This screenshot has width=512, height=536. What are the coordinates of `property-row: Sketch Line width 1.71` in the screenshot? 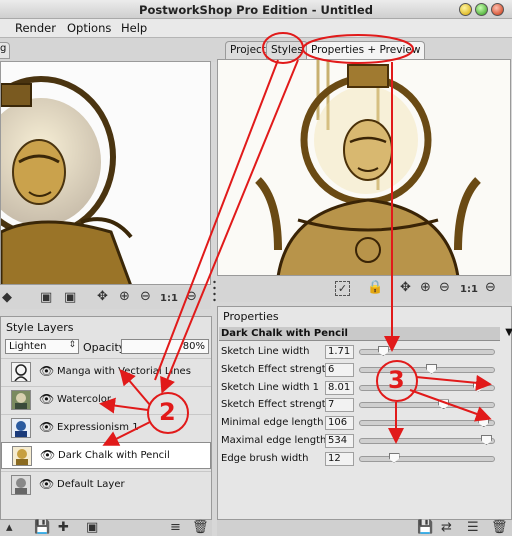 It's located at (364, 352).